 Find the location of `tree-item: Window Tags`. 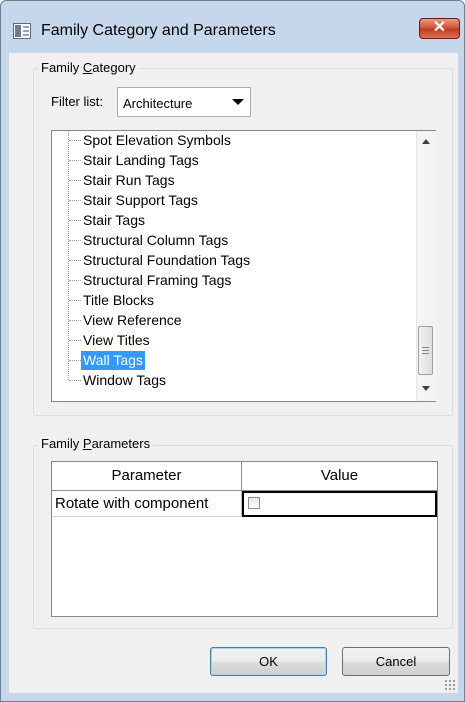

tree-item: Window Tags is located at coordinates (232, 381).